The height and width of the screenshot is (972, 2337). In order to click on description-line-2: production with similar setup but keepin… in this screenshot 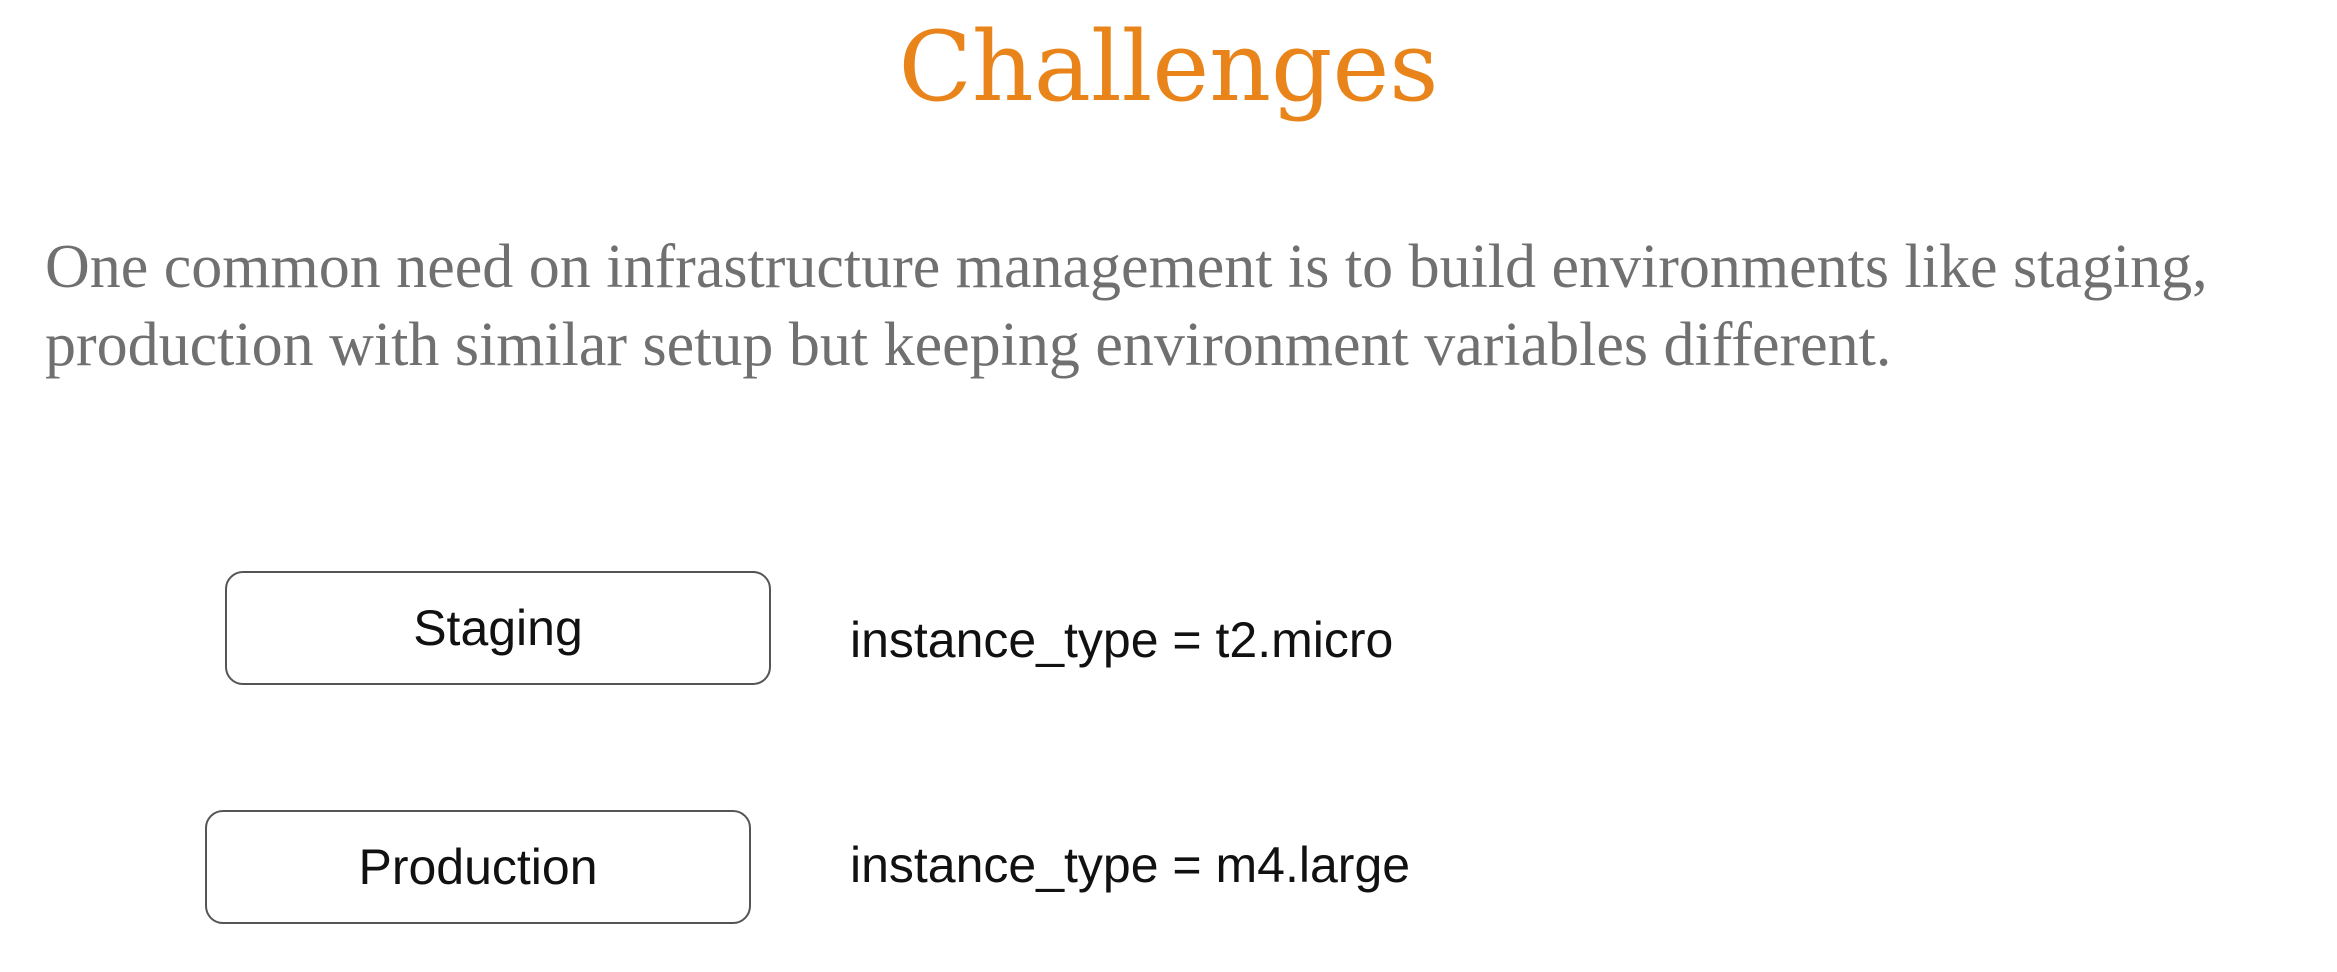, I will do `click(968, 345)`.